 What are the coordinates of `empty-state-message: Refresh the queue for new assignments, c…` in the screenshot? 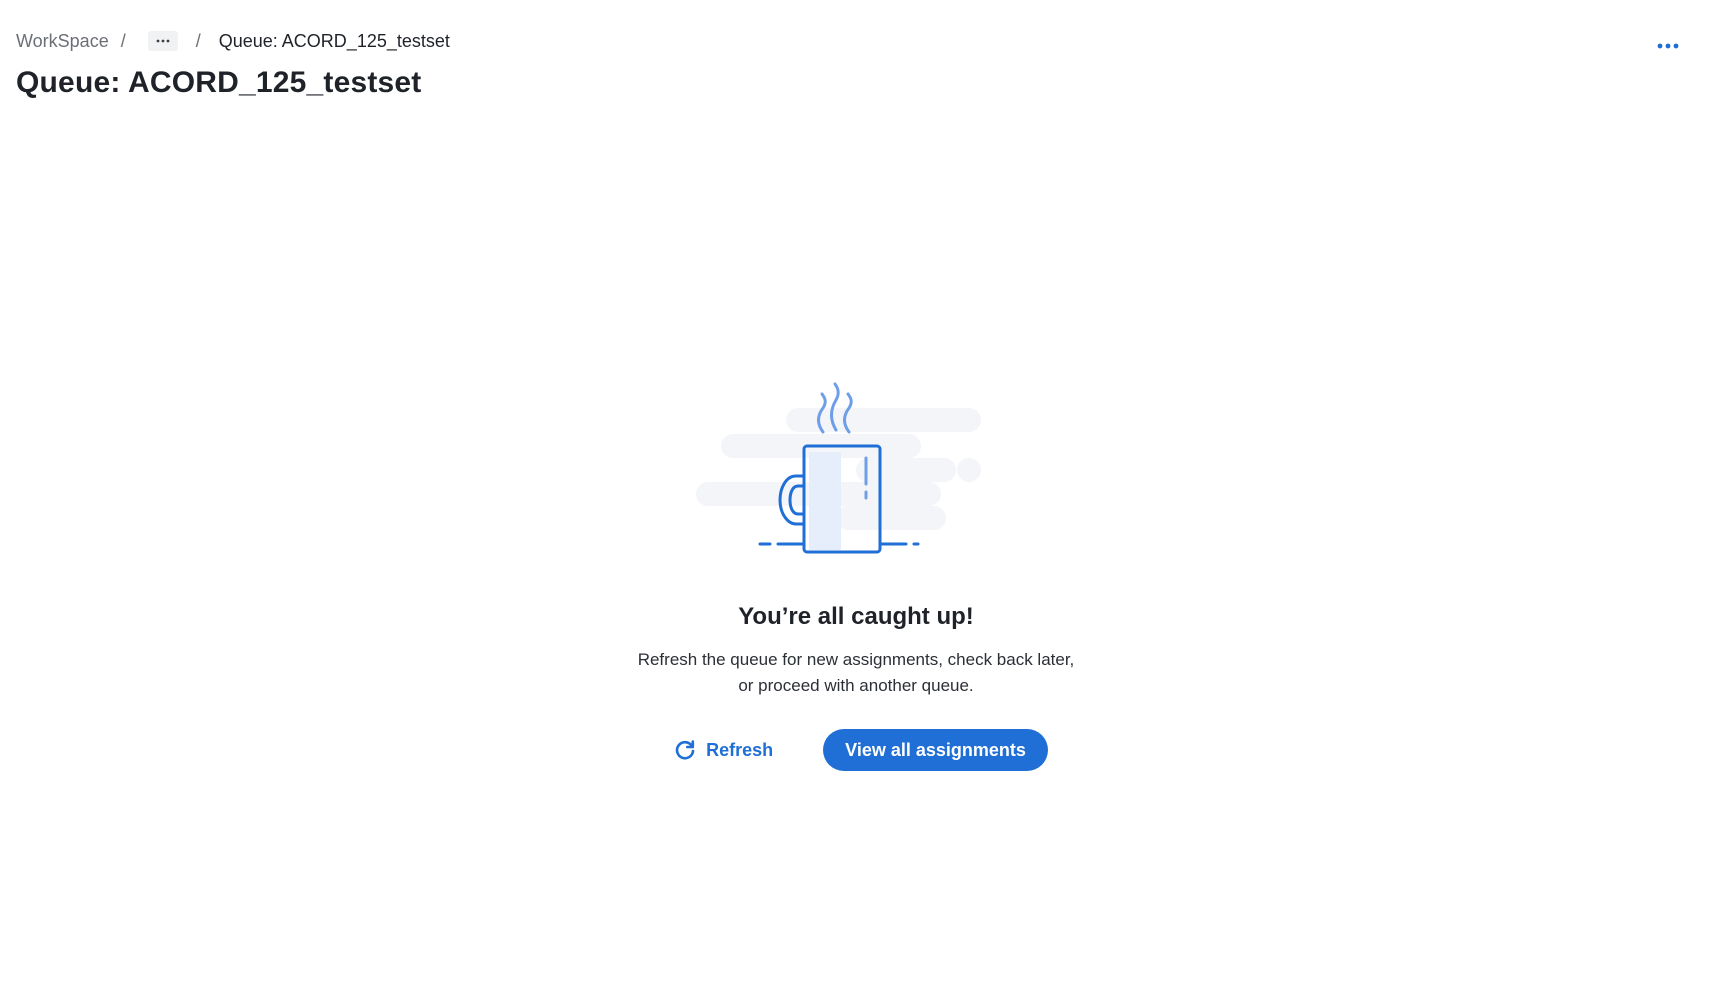 It's located at (856, 672).